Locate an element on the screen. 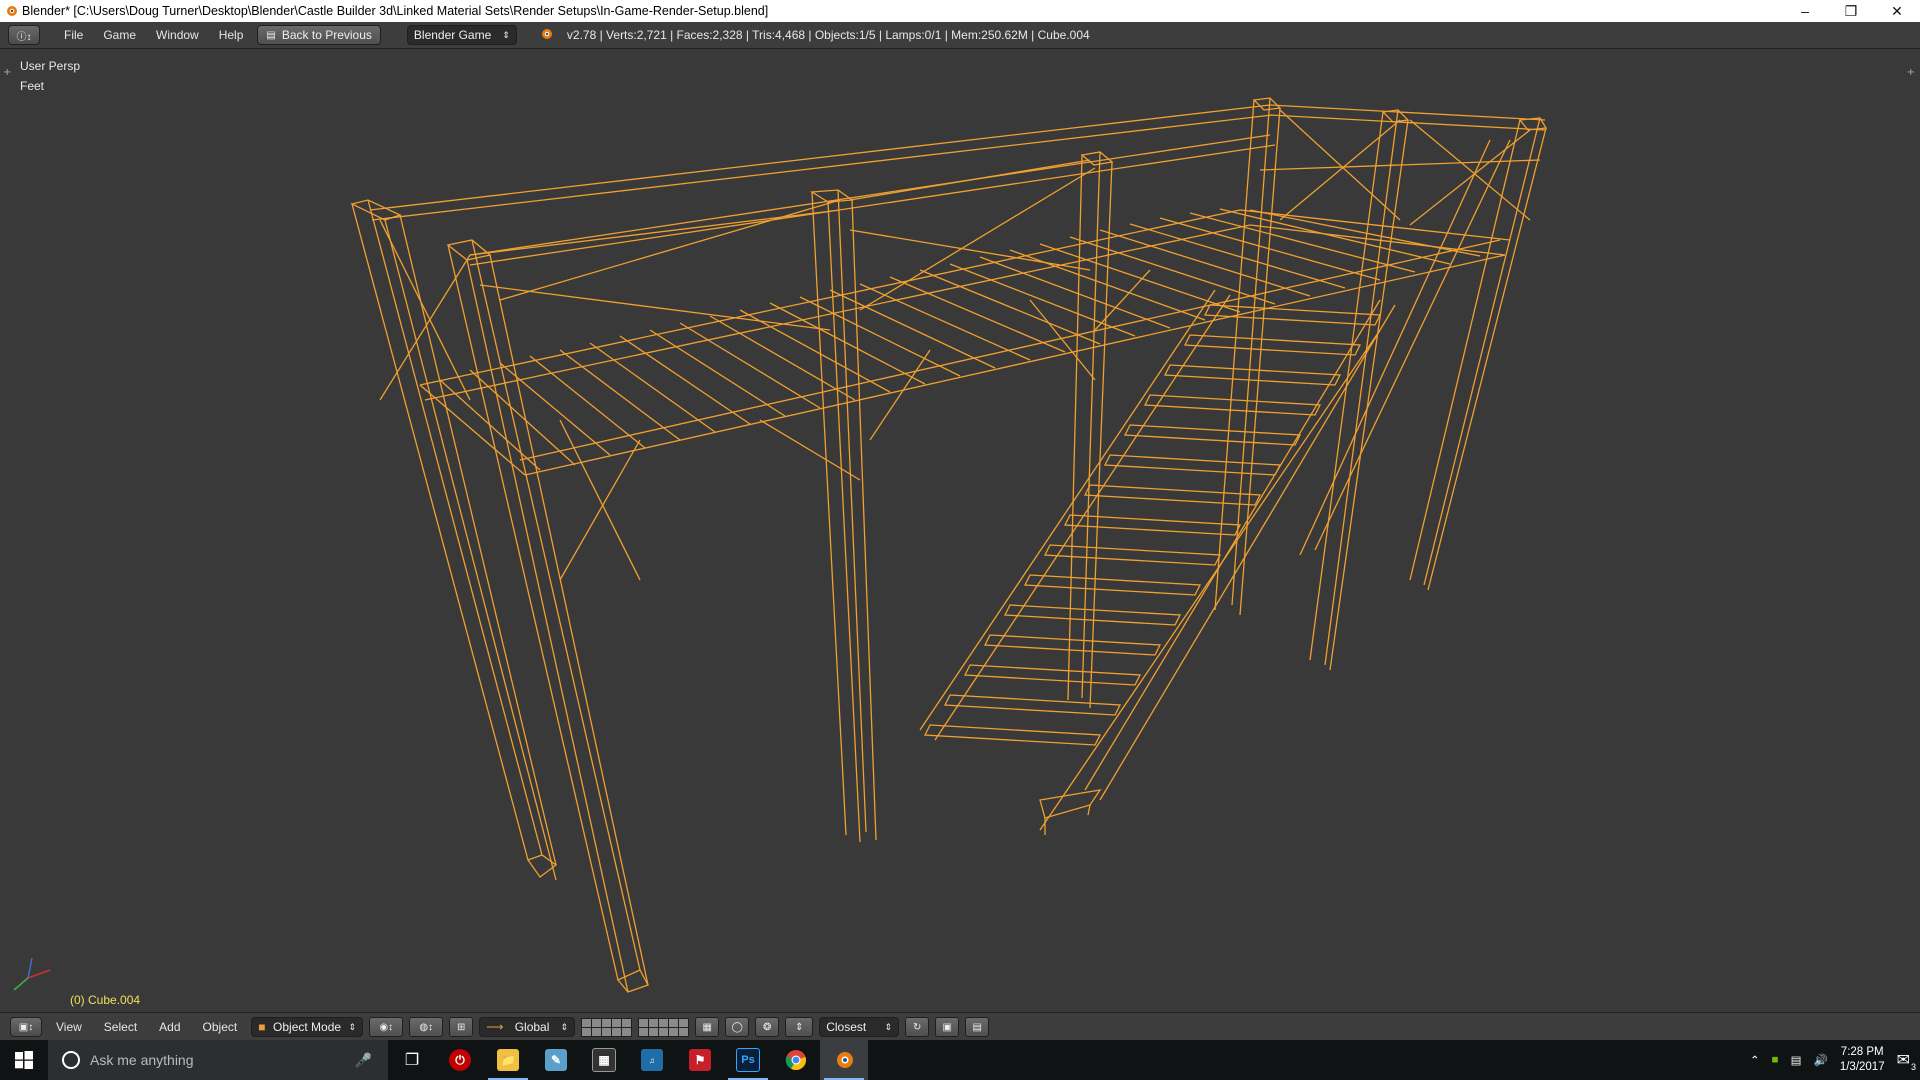 The image size is (1920, 1080). menu-select: Select is located at coordinates (120, 1027).